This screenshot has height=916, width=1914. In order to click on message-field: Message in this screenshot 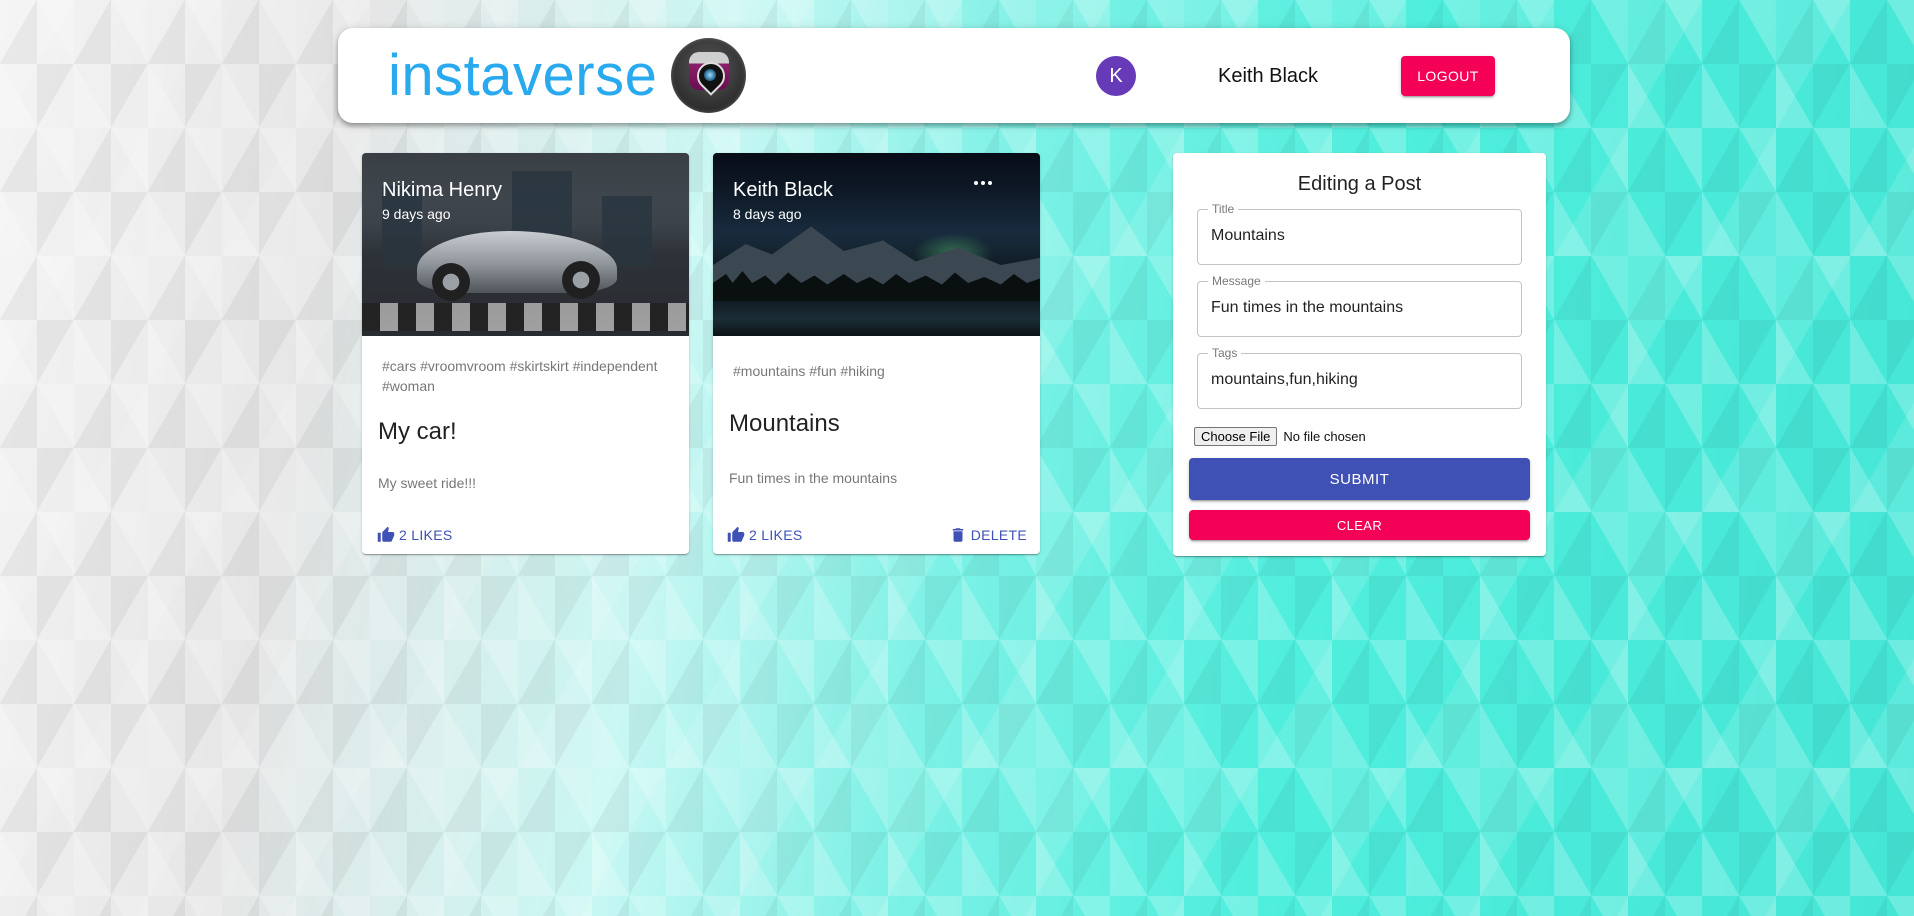, I will do `click(1359, 305)`.